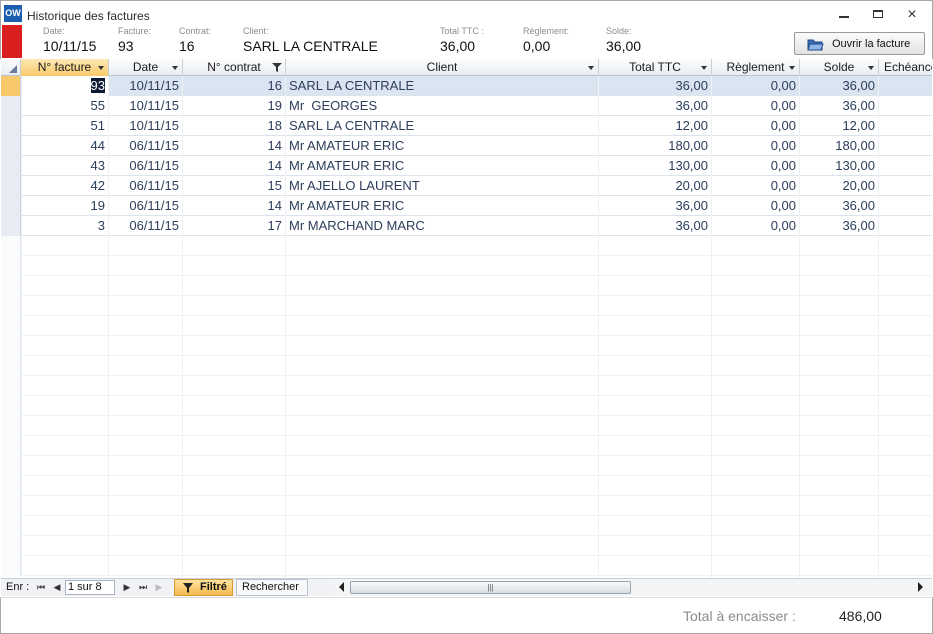 The width and height of the screenshot is (933, 634). Describe the element at coordinates (65, 166) in the screenshot. I see `cell-facture: 43` at that location.